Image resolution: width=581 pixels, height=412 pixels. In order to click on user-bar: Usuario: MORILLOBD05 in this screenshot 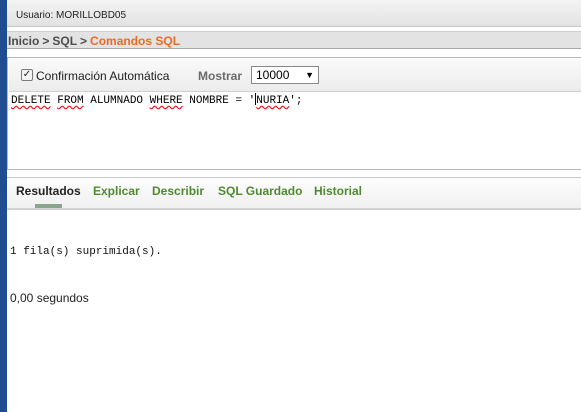, I will do `click(294, 13)`.